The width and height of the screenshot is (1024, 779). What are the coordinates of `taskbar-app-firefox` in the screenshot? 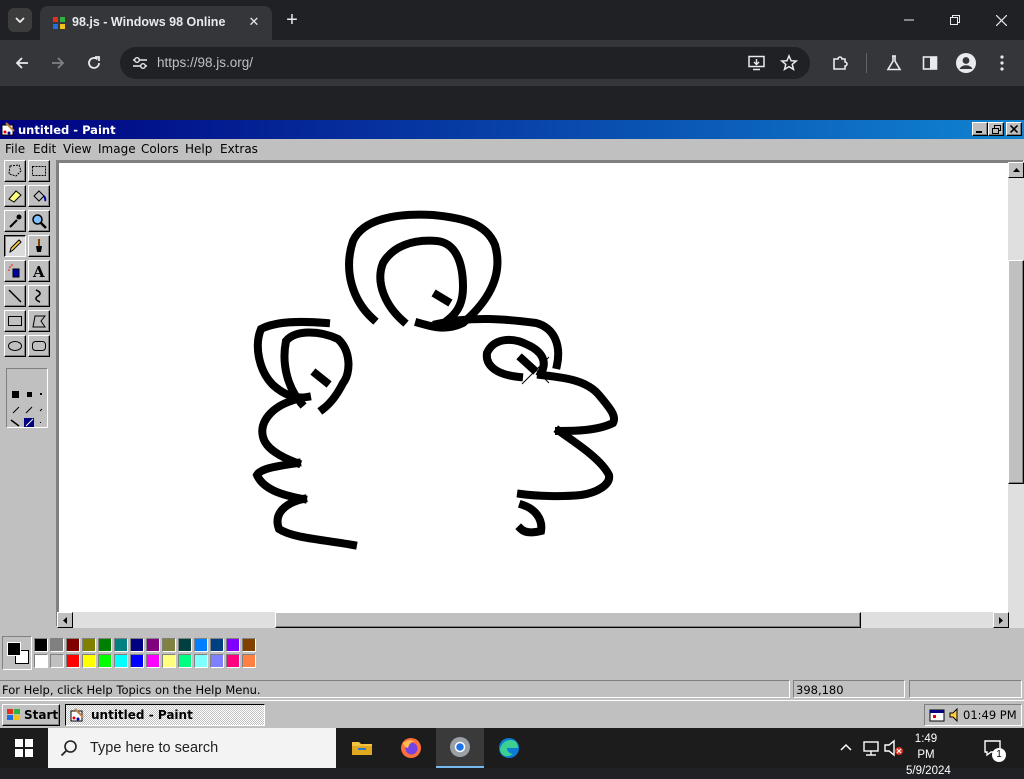 It's located at (411, 748).